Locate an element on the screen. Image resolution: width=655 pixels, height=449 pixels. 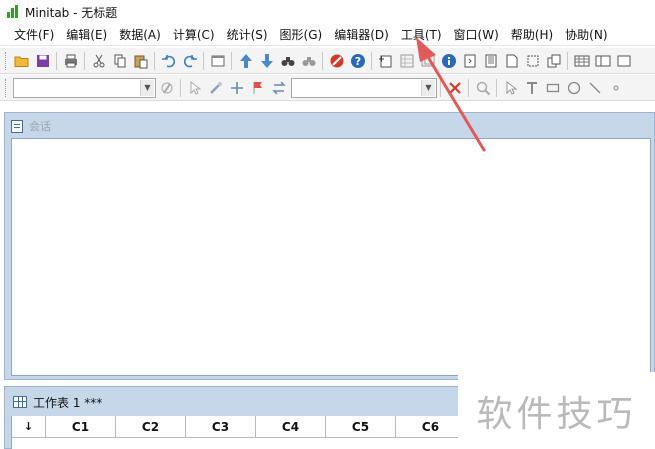
select-arrow-icon is located at coordinates (510, 87).